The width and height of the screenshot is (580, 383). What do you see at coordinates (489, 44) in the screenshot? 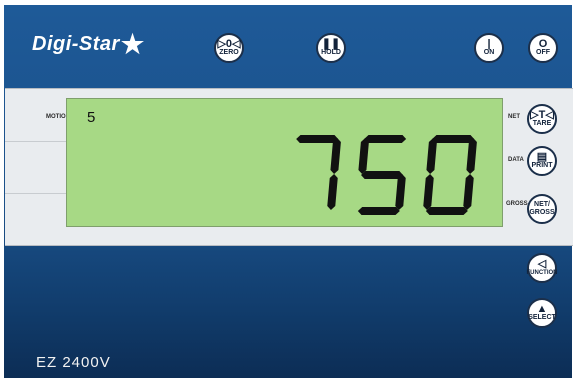
I see `power-on-icon: |` at bounding box center [489, 44].